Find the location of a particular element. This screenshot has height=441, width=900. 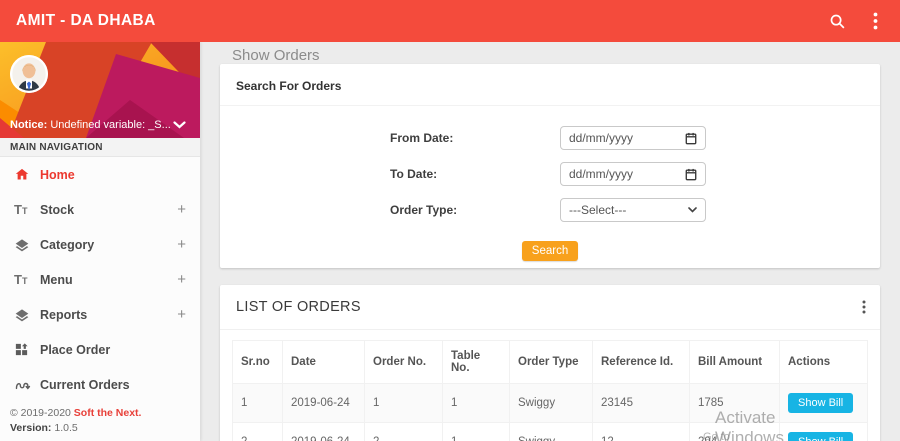

to-date-label: To Date: is located at coordinates (414, 174).